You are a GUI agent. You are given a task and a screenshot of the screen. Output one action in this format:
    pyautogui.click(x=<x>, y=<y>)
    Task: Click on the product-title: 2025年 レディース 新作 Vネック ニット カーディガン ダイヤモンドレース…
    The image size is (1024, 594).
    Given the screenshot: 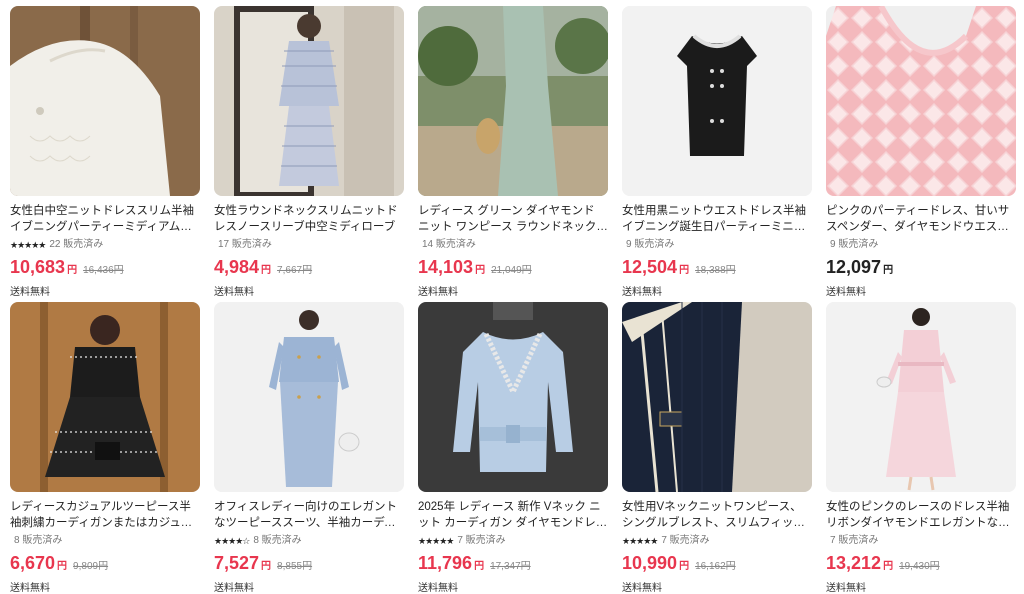 What is the action you would take?
    pyautogui.click(x=513, y=515)
    